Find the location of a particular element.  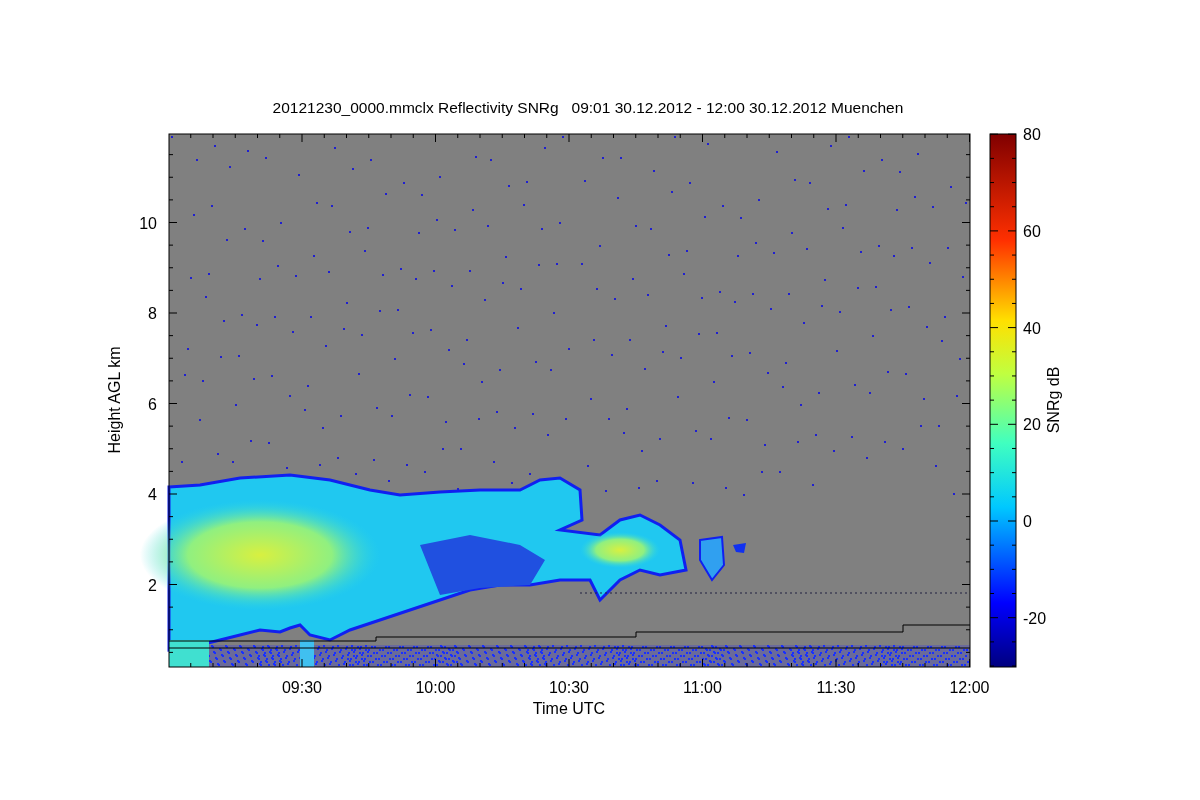

x-tick-label: 10:30 is located at coordinates (569, 687).